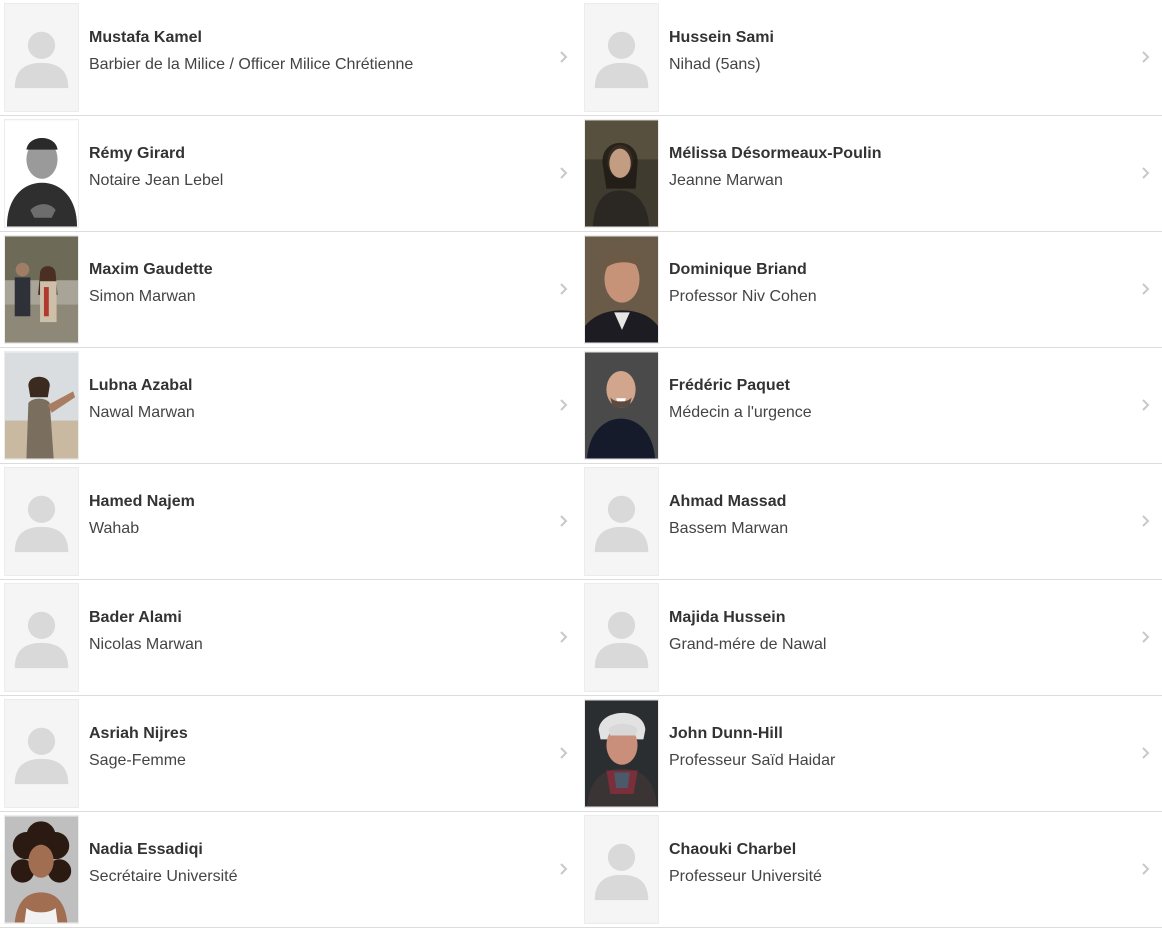  Describe the element at coordinates (135, 617) in the screenshot. I see `cast-name: Bader Alami` at that location.